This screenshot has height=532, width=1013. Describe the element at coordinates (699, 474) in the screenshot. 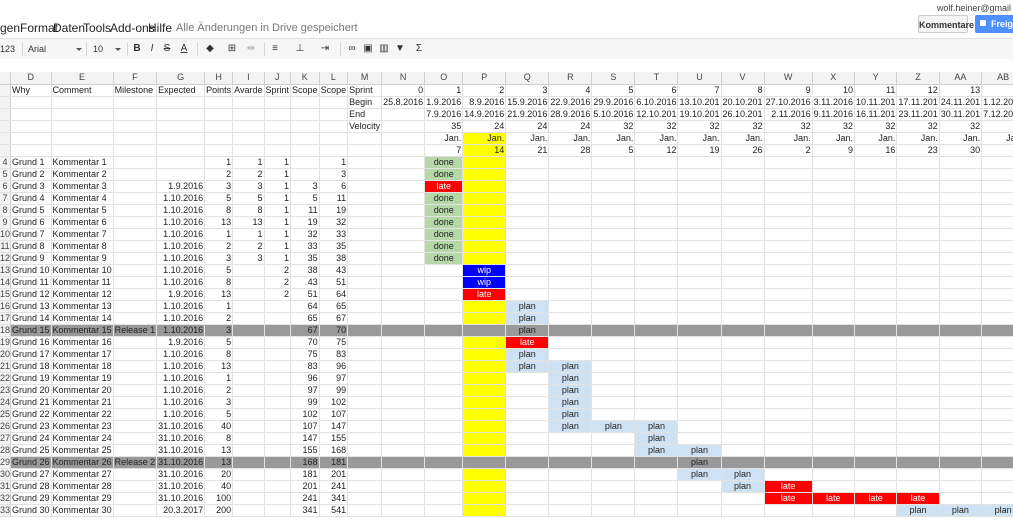

I see `sprint-cell-u: plan` at that location.